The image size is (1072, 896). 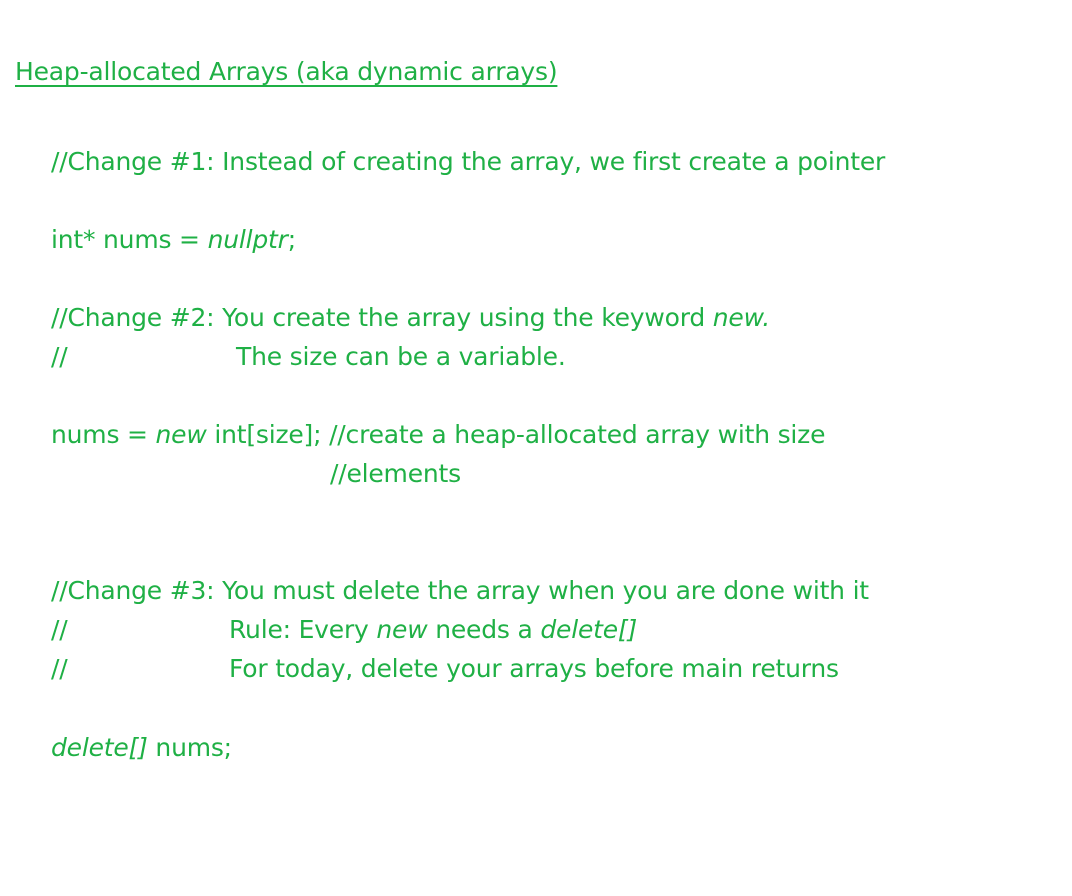 What do you see at coordinates (181, 434) in the screenshot?
I see `code-keyword-new: new` at bounding box center [181, 434].